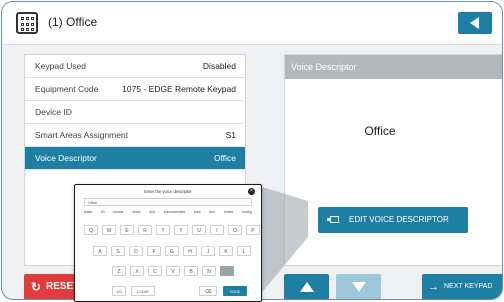  What do you see at coordinates (174, 213) in the screenshot?
I see `suggestion: Announcement` at bounding box center [174, 213].